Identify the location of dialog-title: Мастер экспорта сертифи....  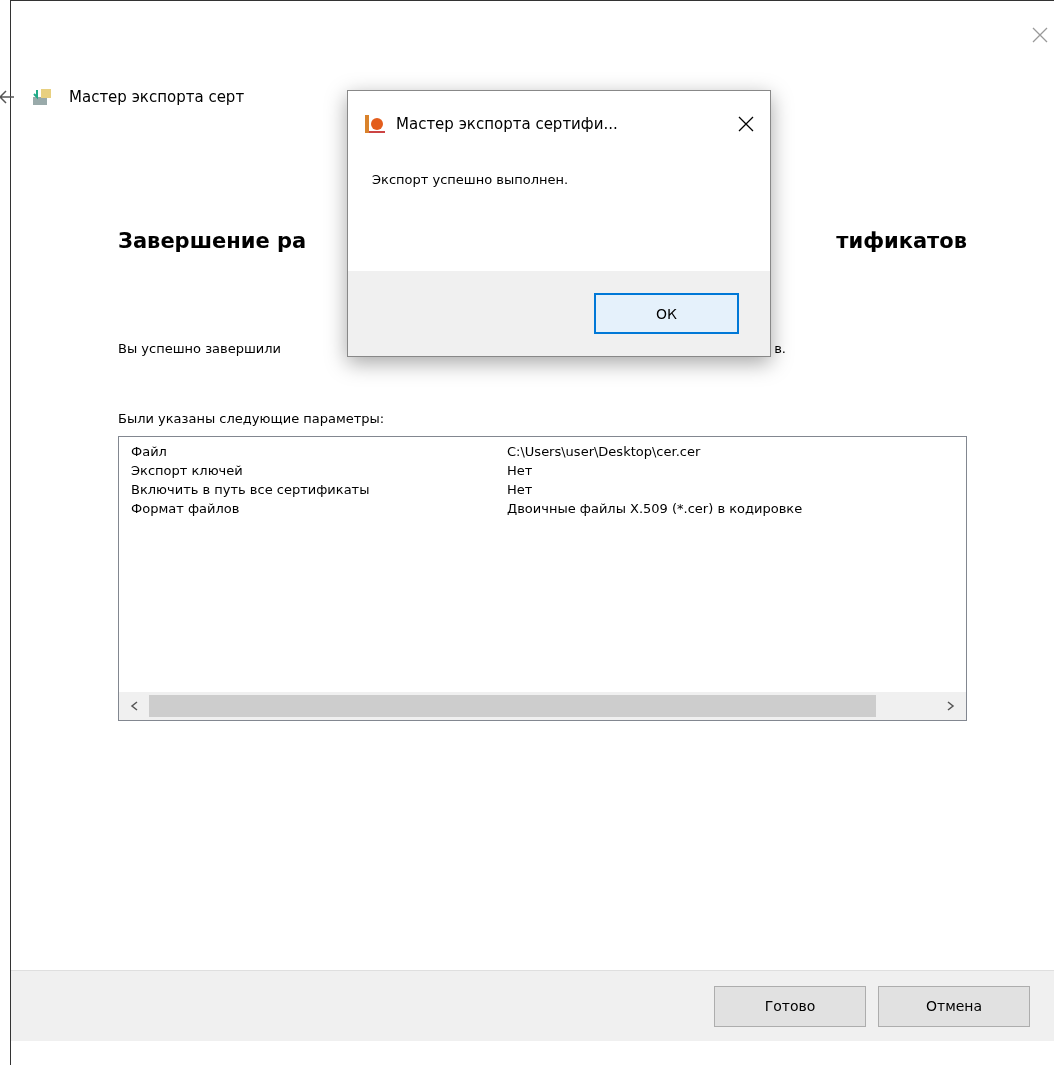
(507, 124).